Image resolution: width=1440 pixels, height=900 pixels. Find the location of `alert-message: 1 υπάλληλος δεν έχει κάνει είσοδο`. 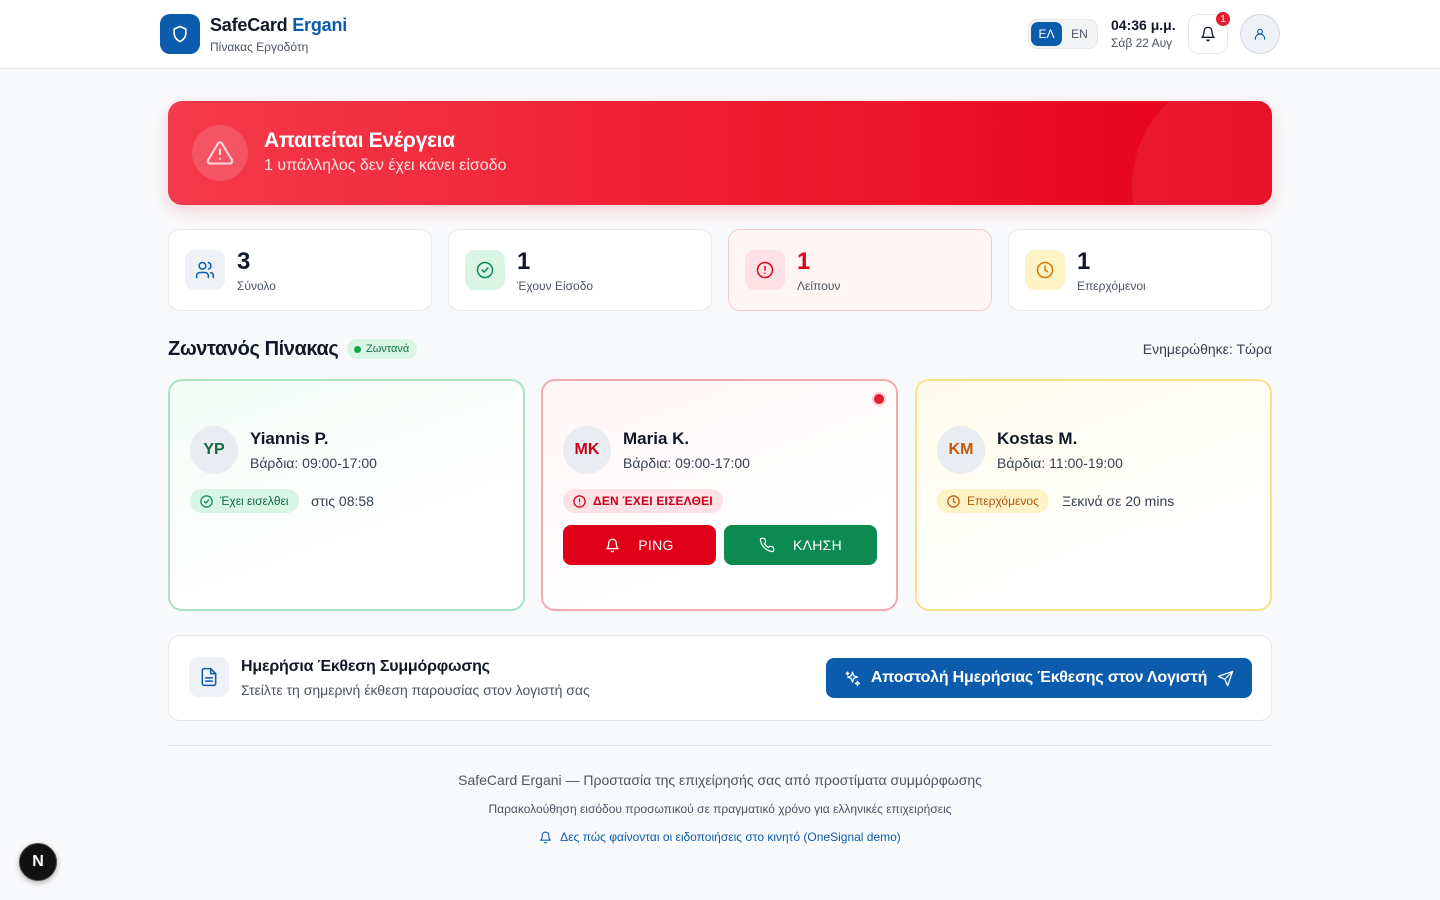

alert-message: 1 υπάλληλος δεν έχει κάνει είσοδο is located at coordinates (385, 165).